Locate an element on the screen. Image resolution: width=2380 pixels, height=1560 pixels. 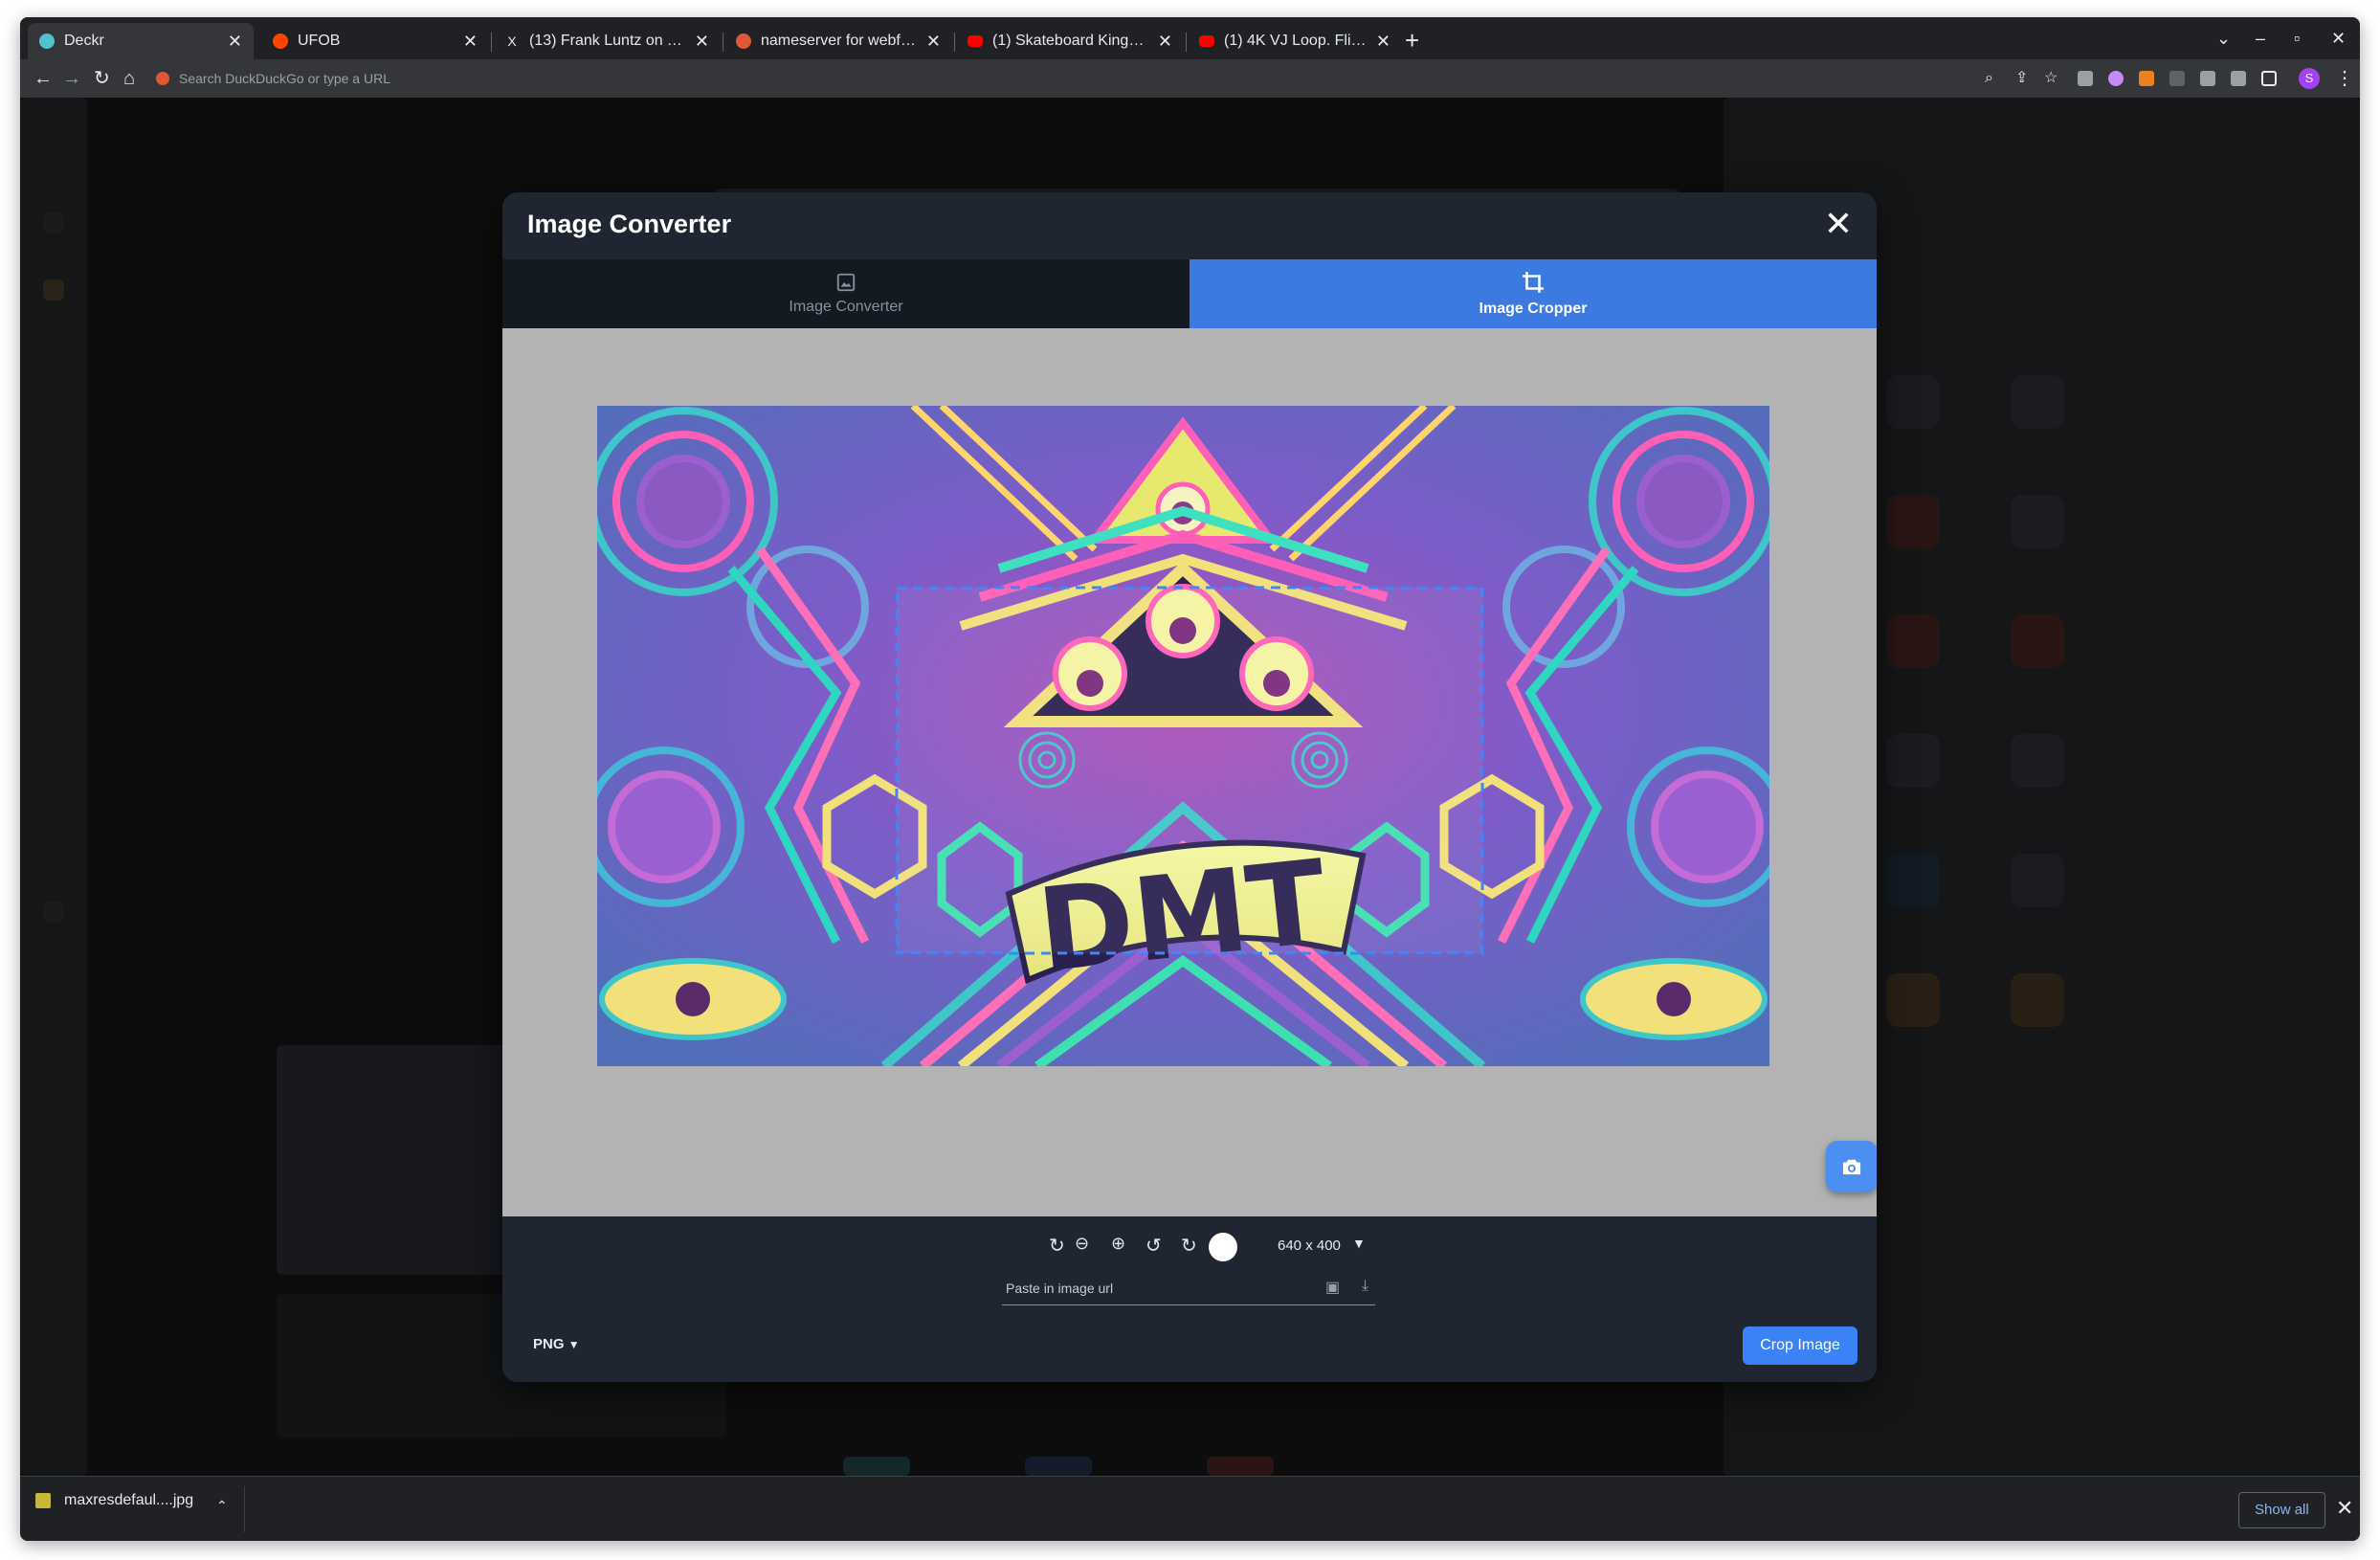
zoom-search-icon: ⌕ is located at coordinates (1989, 78).